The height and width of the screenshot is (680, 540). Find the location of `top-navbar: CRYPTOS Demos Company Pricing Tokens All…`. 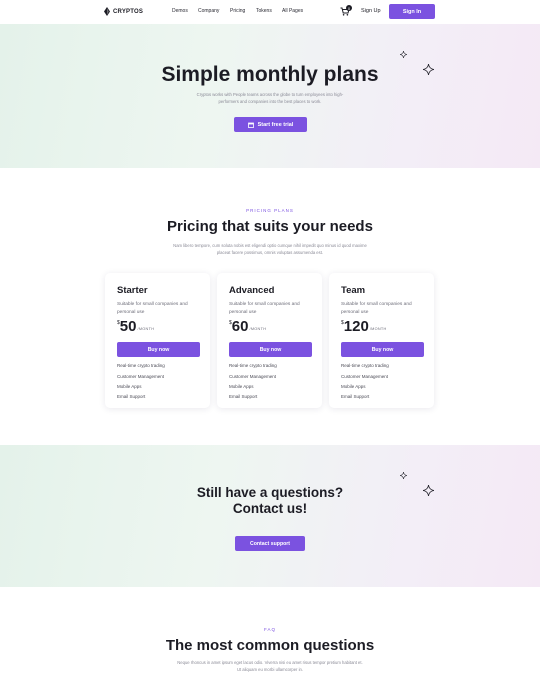

top-navbar: CRYPTOS Demos Company Pricing Tokens All… is located at coordinates (270, 12).